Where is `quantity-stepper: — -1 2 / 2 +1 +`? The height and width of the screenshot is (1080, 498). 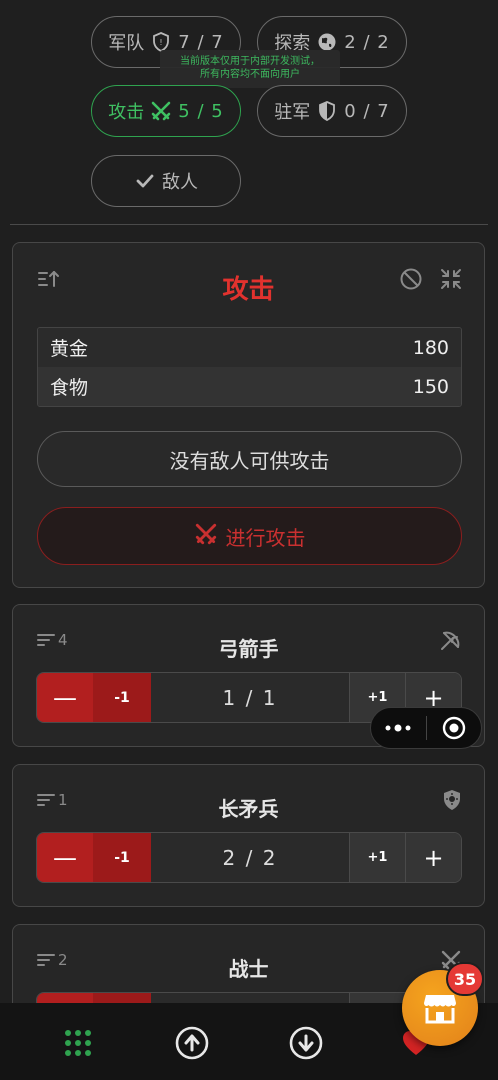
quantity-stepper: — -1 2 / 2 +1 + is located at coordinates (249, 857).